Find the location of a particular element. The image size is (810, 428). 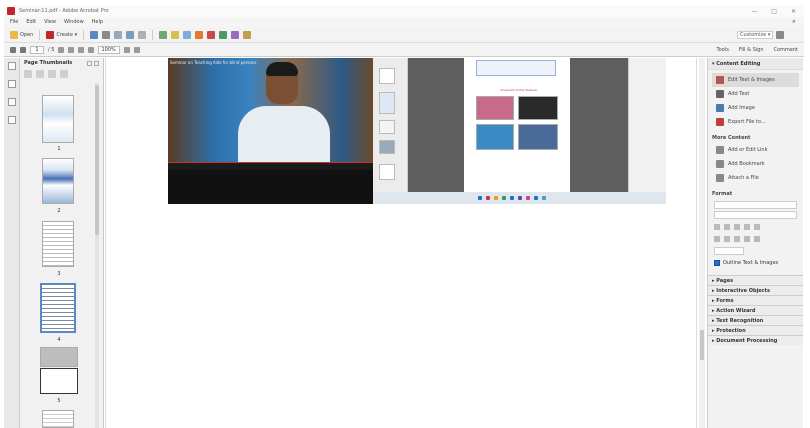

section-text-recognition: ▸ Text Recognition is located at coordinates (755, 320).